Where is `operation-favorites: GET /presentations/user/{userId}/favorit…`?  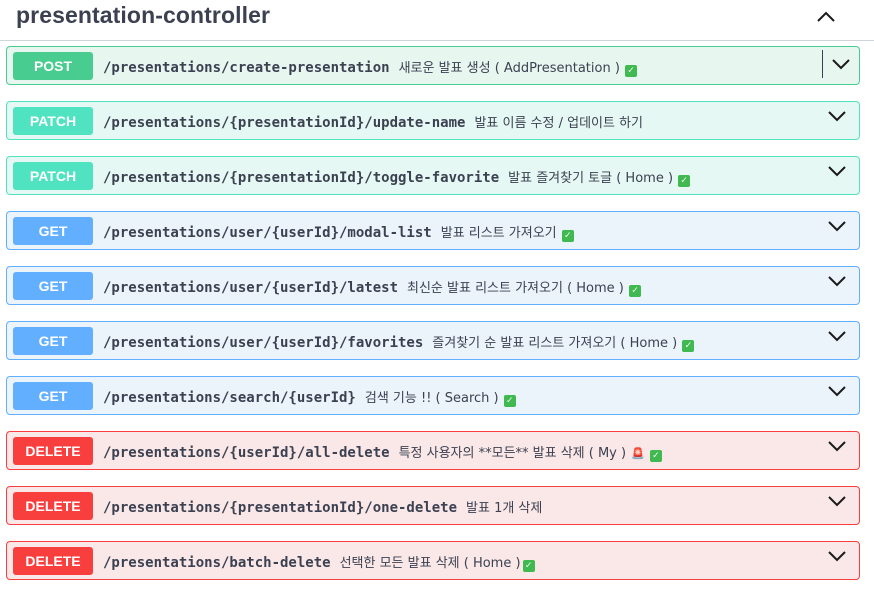
operation-favorites: GET /presentations/user/{userId}/favorit… is located at coordinates (433, 340).